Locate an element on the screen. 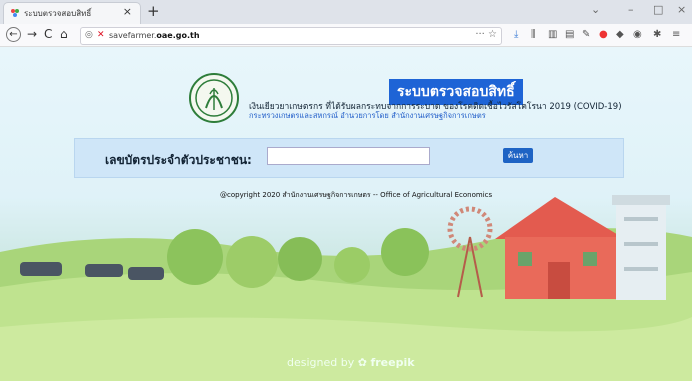 The image size is (692, 381). minimize-button: – is located at coordinates (631, 9).